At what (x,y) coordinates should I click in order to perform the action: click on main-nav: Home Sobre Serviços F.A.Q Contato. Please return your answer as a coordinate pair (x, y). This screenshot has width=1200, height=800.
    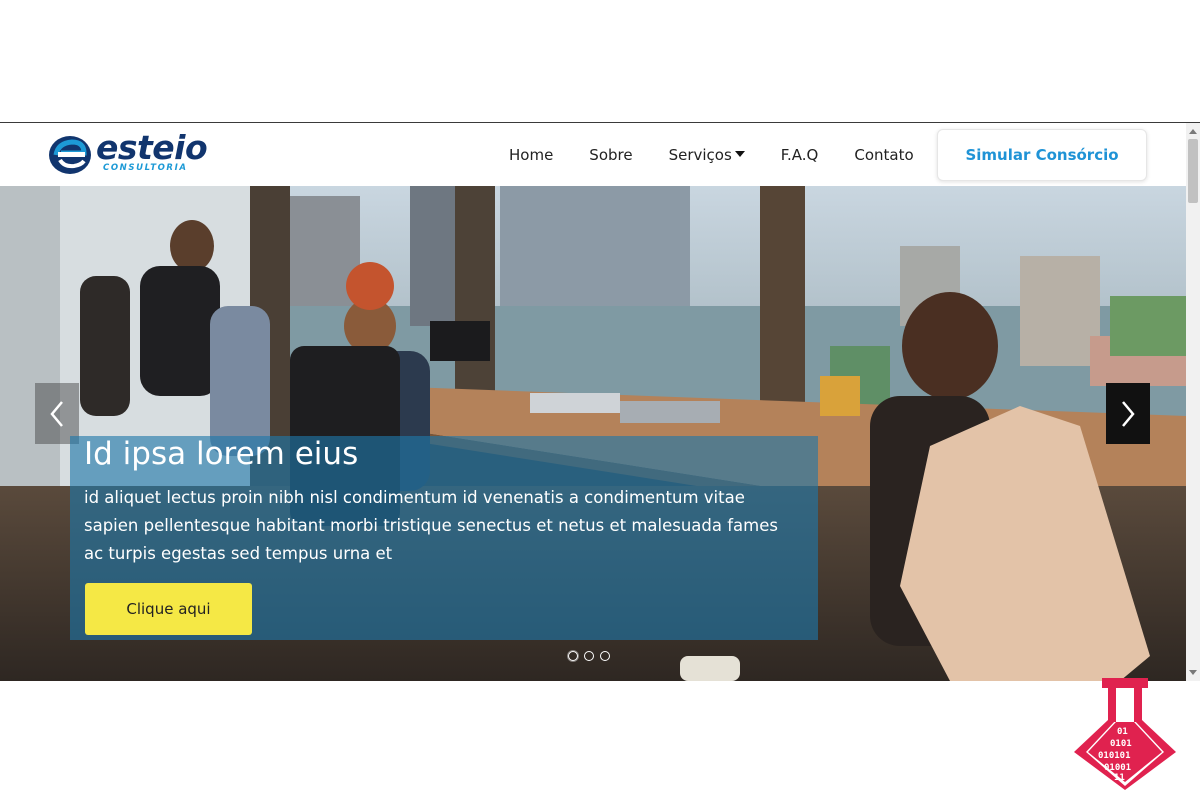
    Looking at the image, I should click on (720, 154).